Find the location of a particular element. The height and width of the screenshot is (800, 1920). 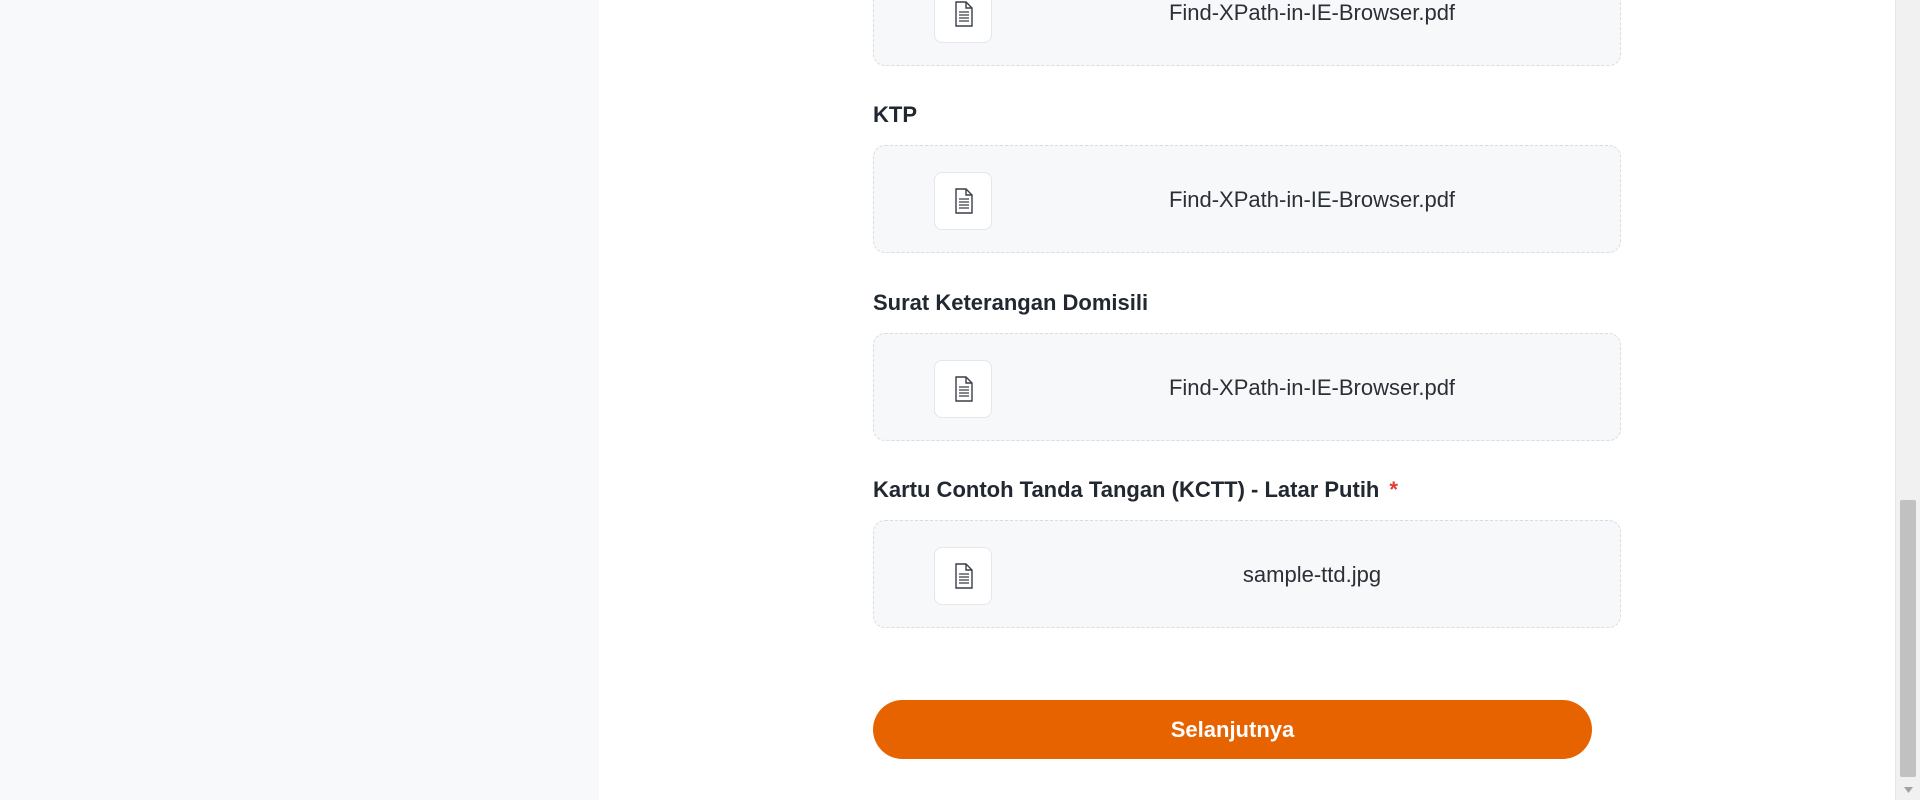

field-label-ktp: KTP is located at coordinates (895, 114).